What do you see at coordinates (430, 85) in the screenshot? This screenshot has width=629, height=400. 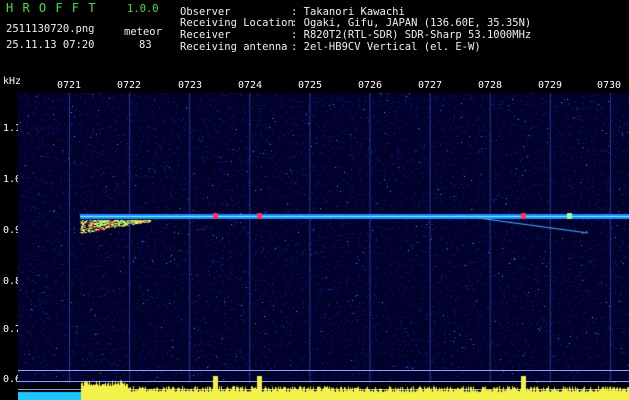 I see `x-tick: 0727` at bounding box center [430, 85].